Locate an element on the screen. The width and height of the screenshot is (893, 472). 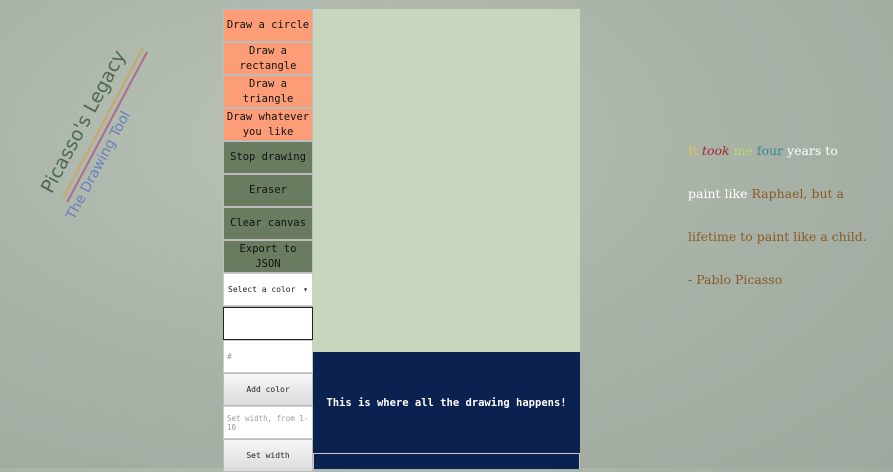
quote-word: It is located at coordinates (693, 150).